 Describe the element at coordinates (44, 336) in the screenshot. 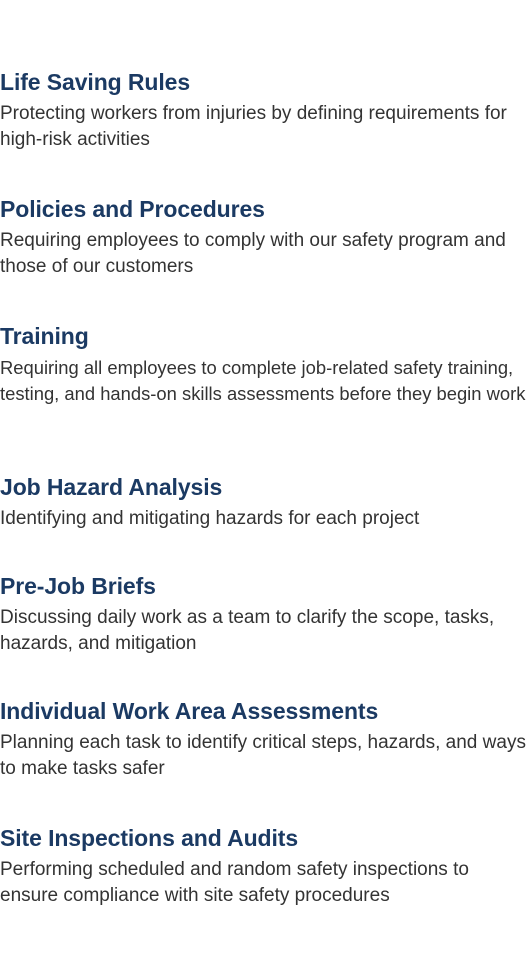

I see `section-title: Training` at that location.